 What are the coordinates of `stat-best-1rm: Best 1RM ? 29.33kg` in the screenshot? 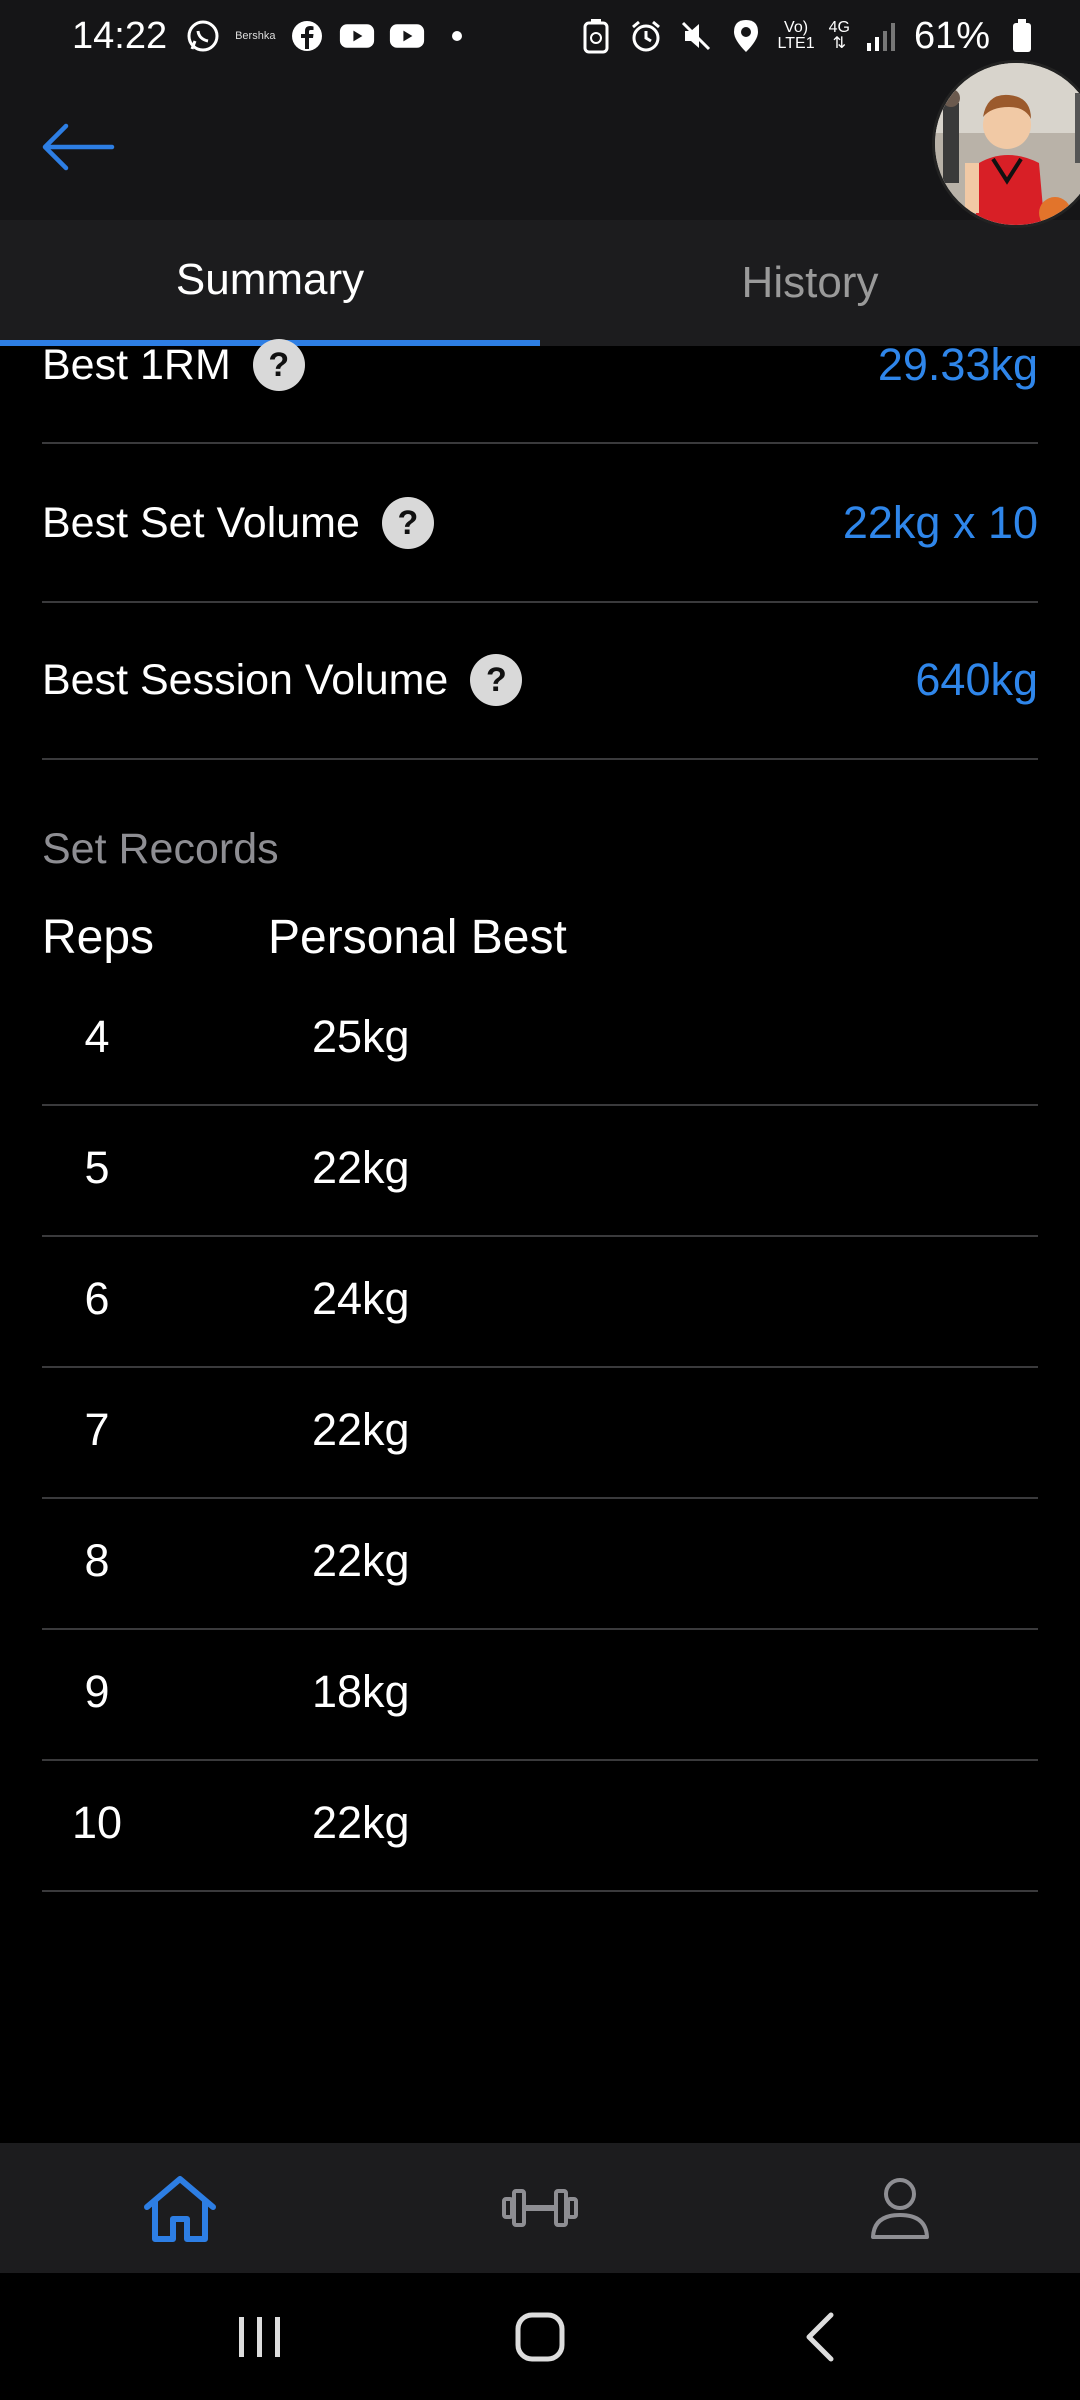 It's located at (540, 365).